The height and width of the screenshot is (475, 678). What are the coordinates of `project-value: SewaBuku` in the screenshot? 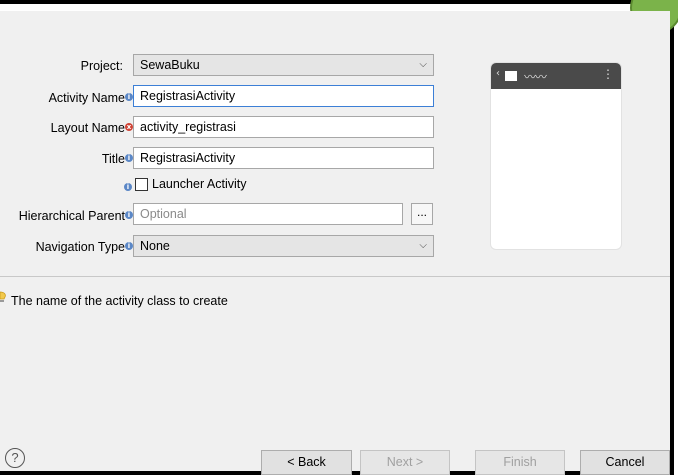 It's located at (170, 65).